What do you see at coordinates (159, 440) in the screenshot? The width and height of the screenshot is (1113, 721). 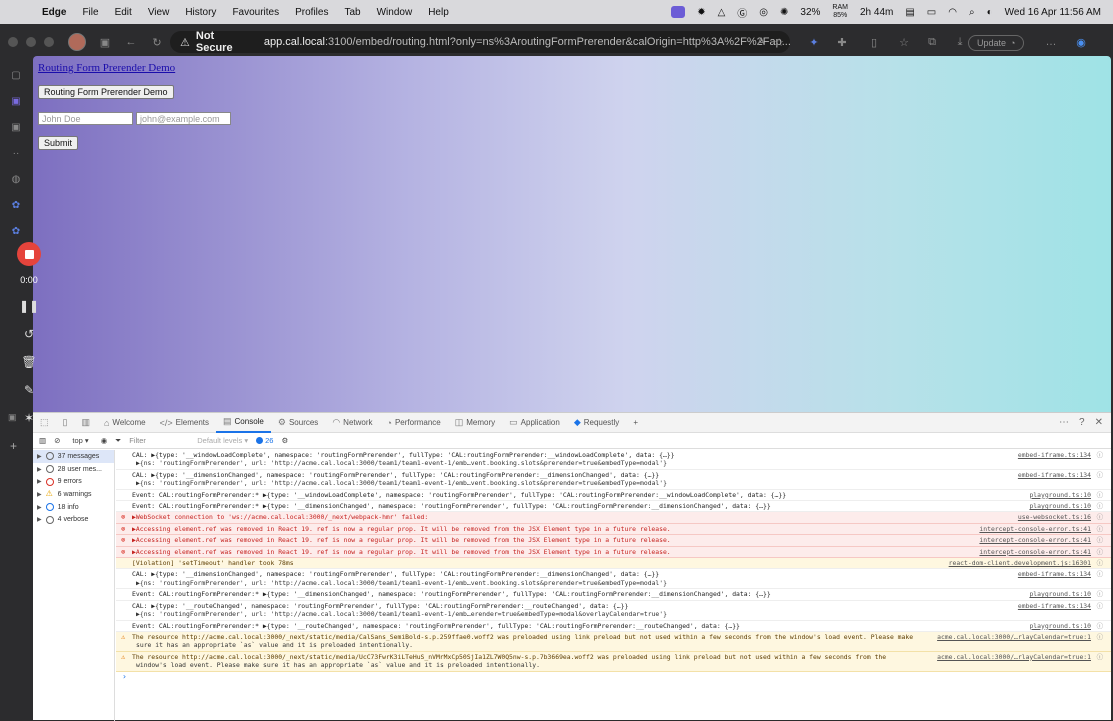 I see `filter-input: Filter` at bounding box center [159, 440].